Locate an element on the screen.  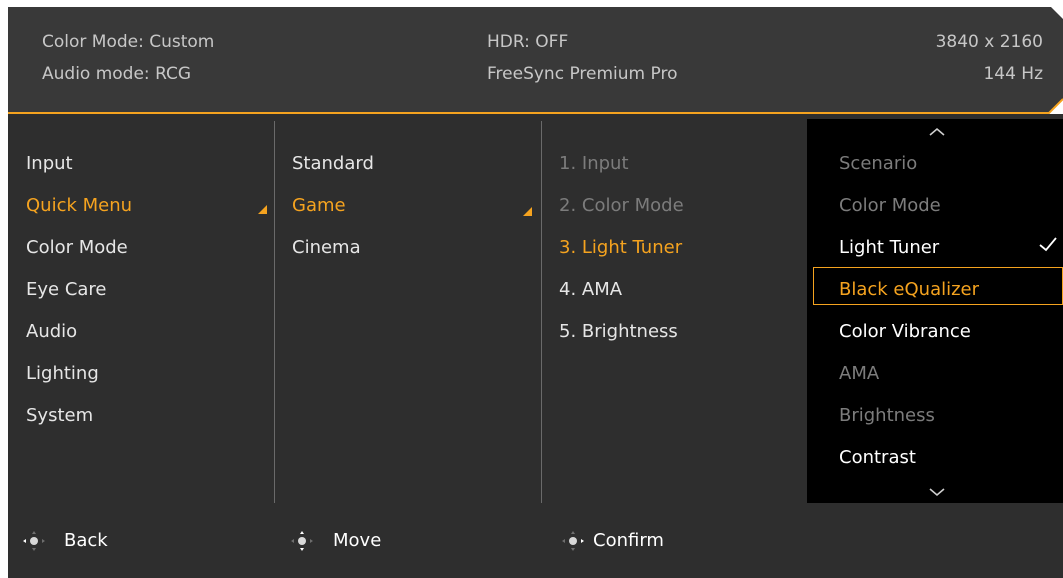
option-item-ama: AMA is located at coordinates (859, 374).